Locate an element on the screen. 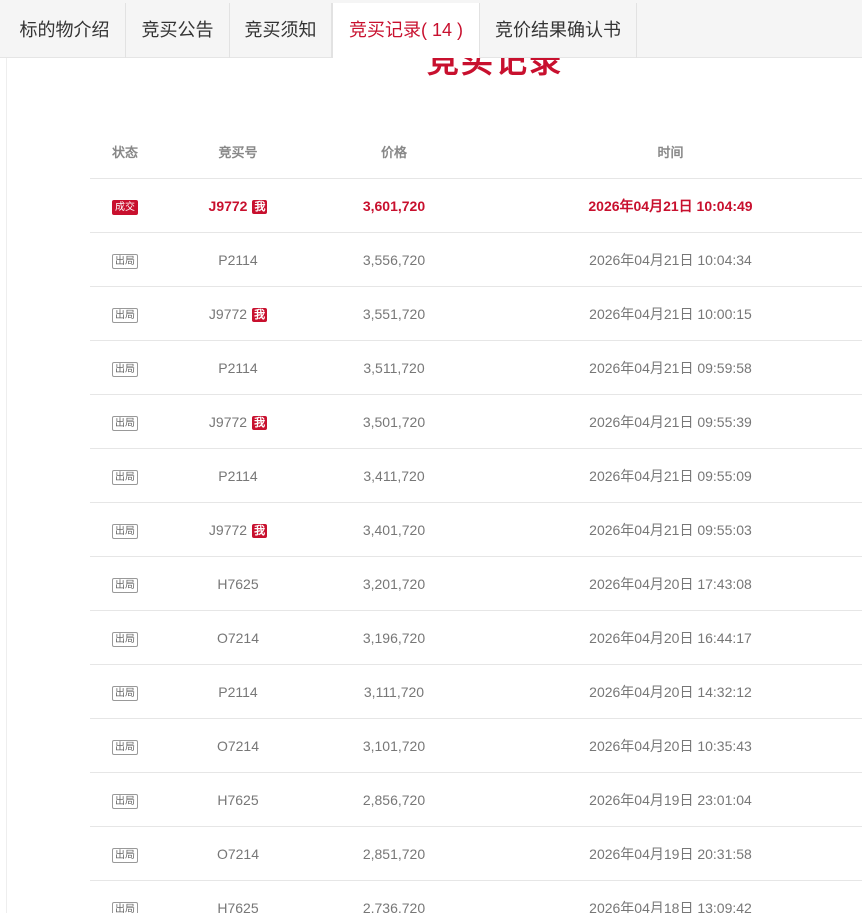  tab-label: 竞价结果确认书 is located at coordinates (558, 30).